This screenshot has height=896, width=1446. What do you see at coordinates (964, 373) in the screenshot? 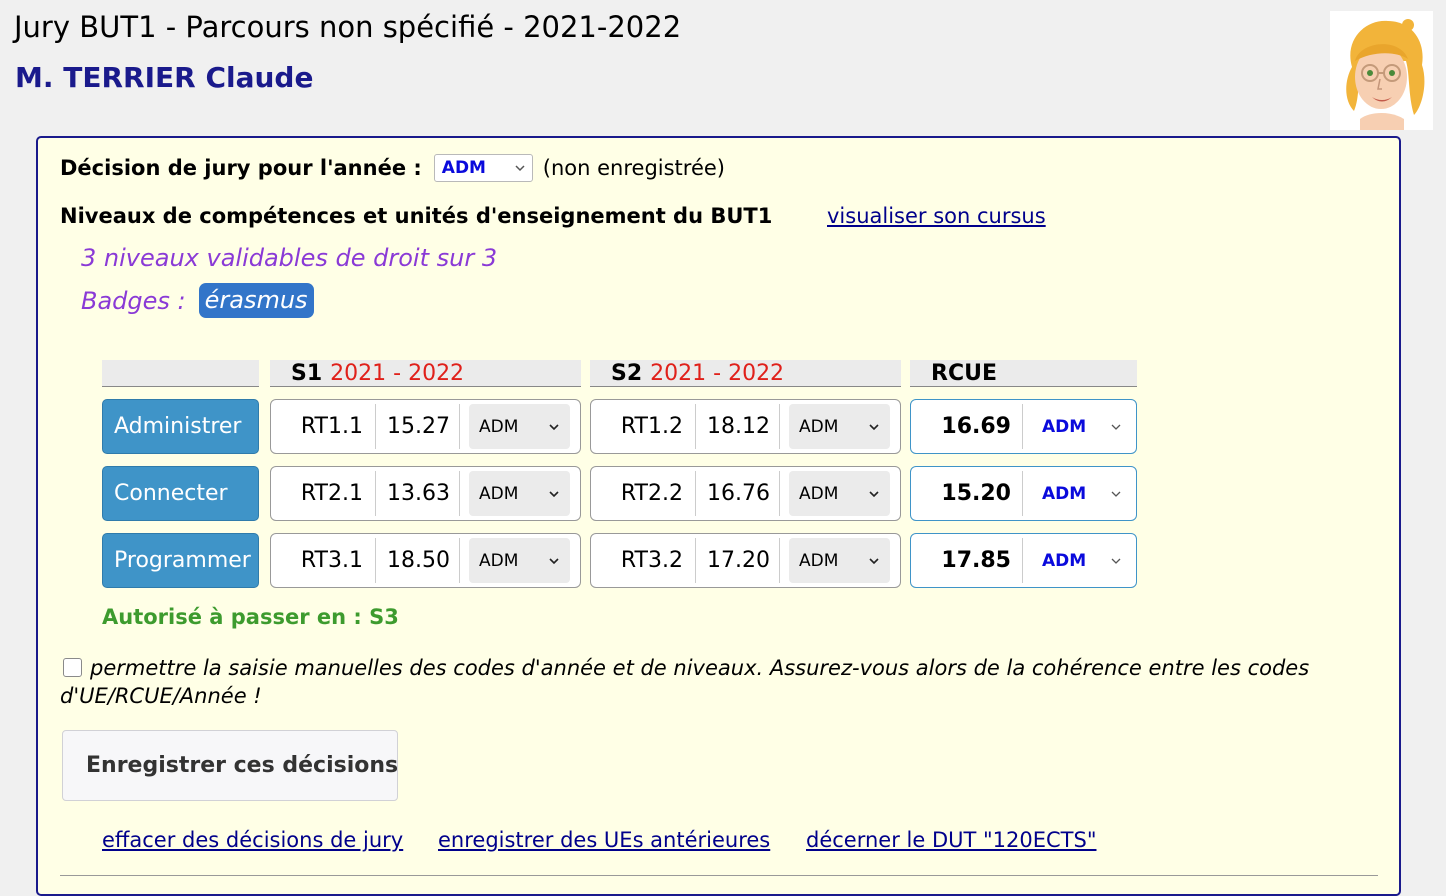
I see `rcue-label: RCUE` at bounding box center [964, 373].